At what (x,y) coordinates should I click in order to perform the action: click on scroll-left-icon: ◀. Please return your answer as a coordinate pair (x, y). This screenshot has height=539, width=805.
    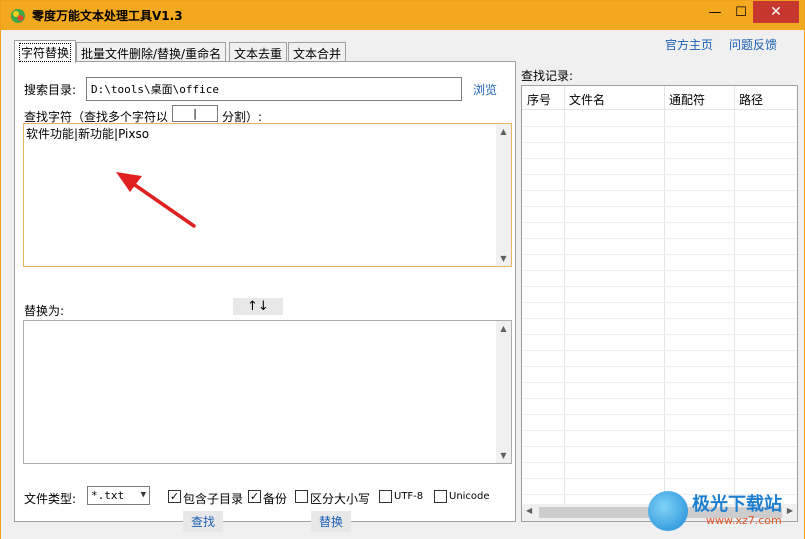
    Looking at the image, I should click on (529, 510).